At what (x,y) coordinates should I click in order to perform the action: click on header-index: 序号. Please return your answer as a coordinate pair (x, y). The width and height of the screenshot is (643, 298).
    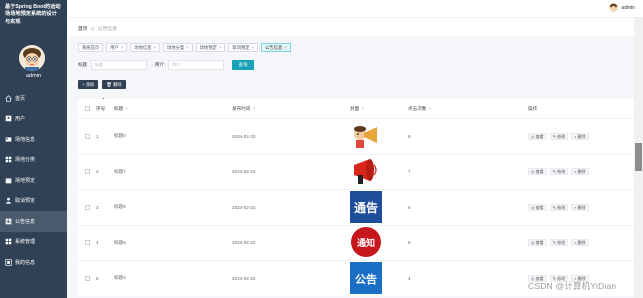
    Looking at the image, I should click on (101, 108).